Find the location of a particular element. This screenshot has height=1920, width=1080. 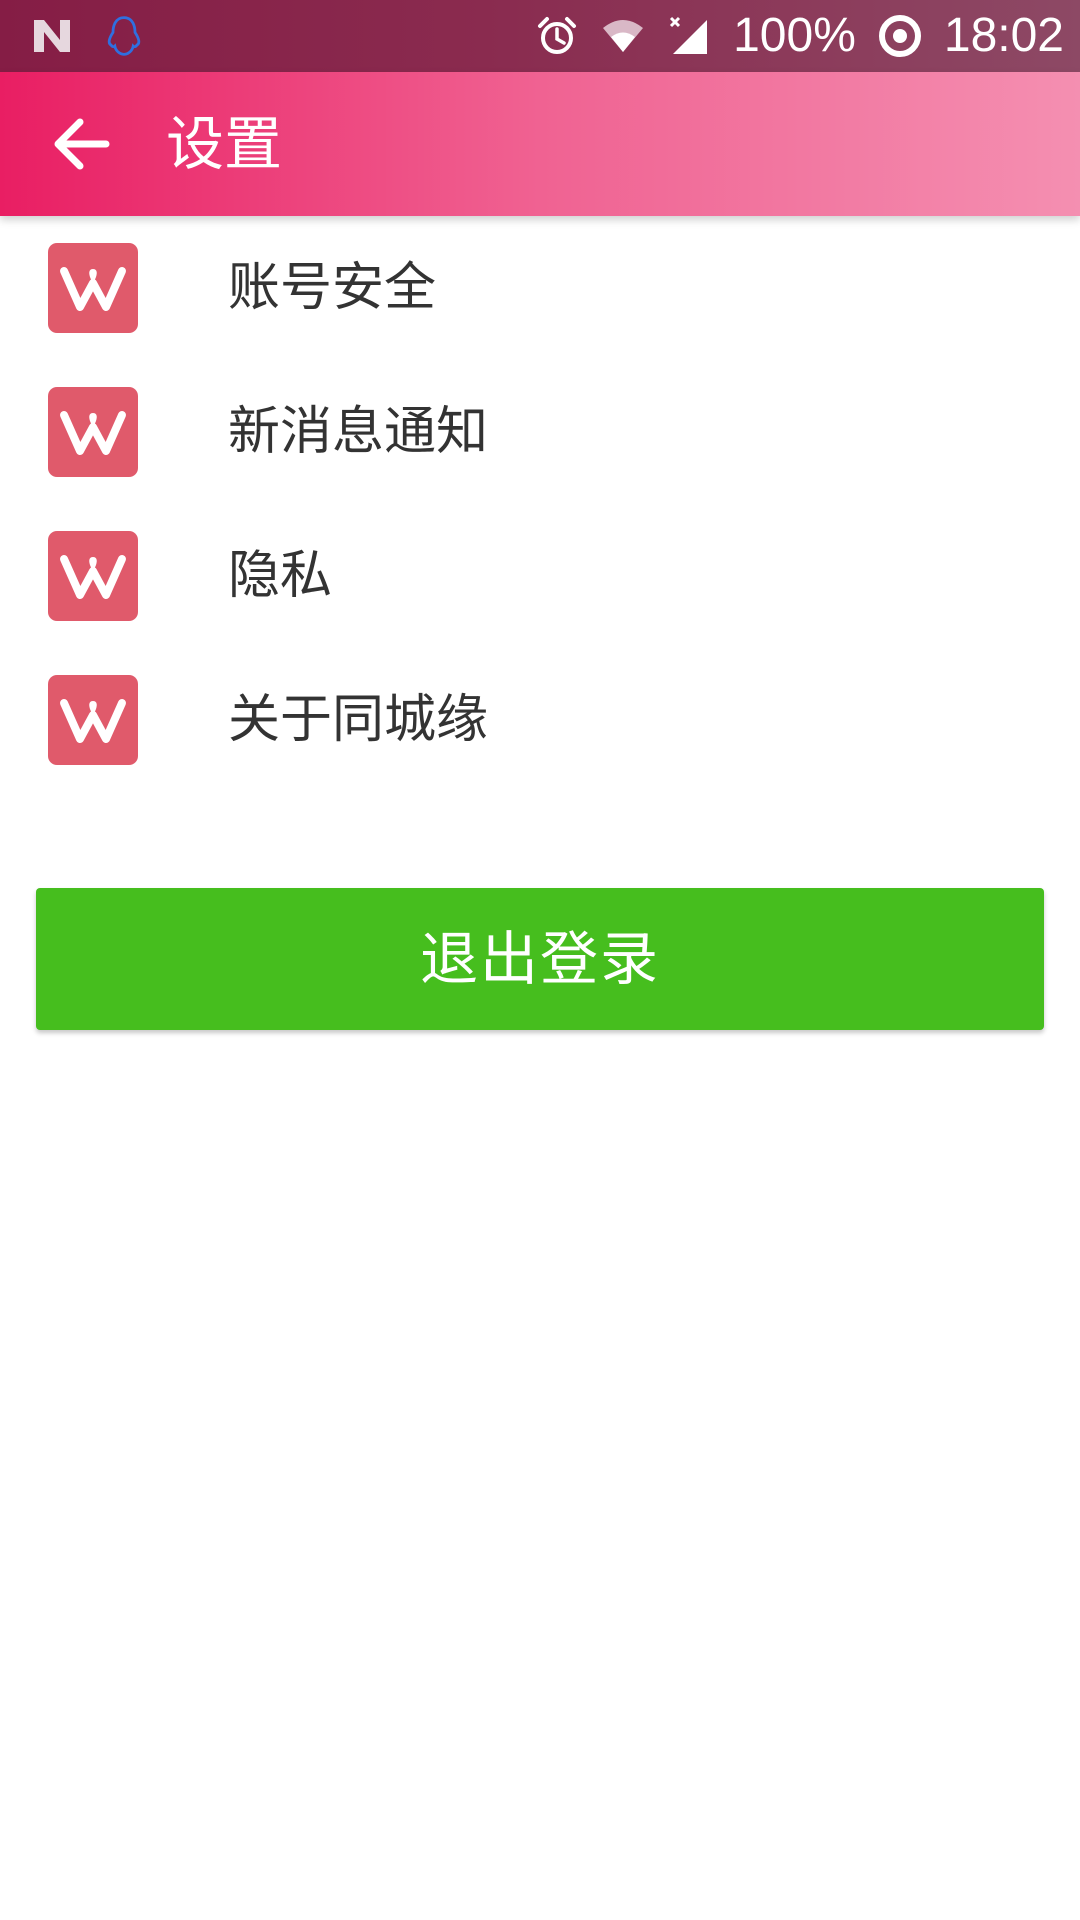

qq-penguin-icon is located at coordinates (124, 36).